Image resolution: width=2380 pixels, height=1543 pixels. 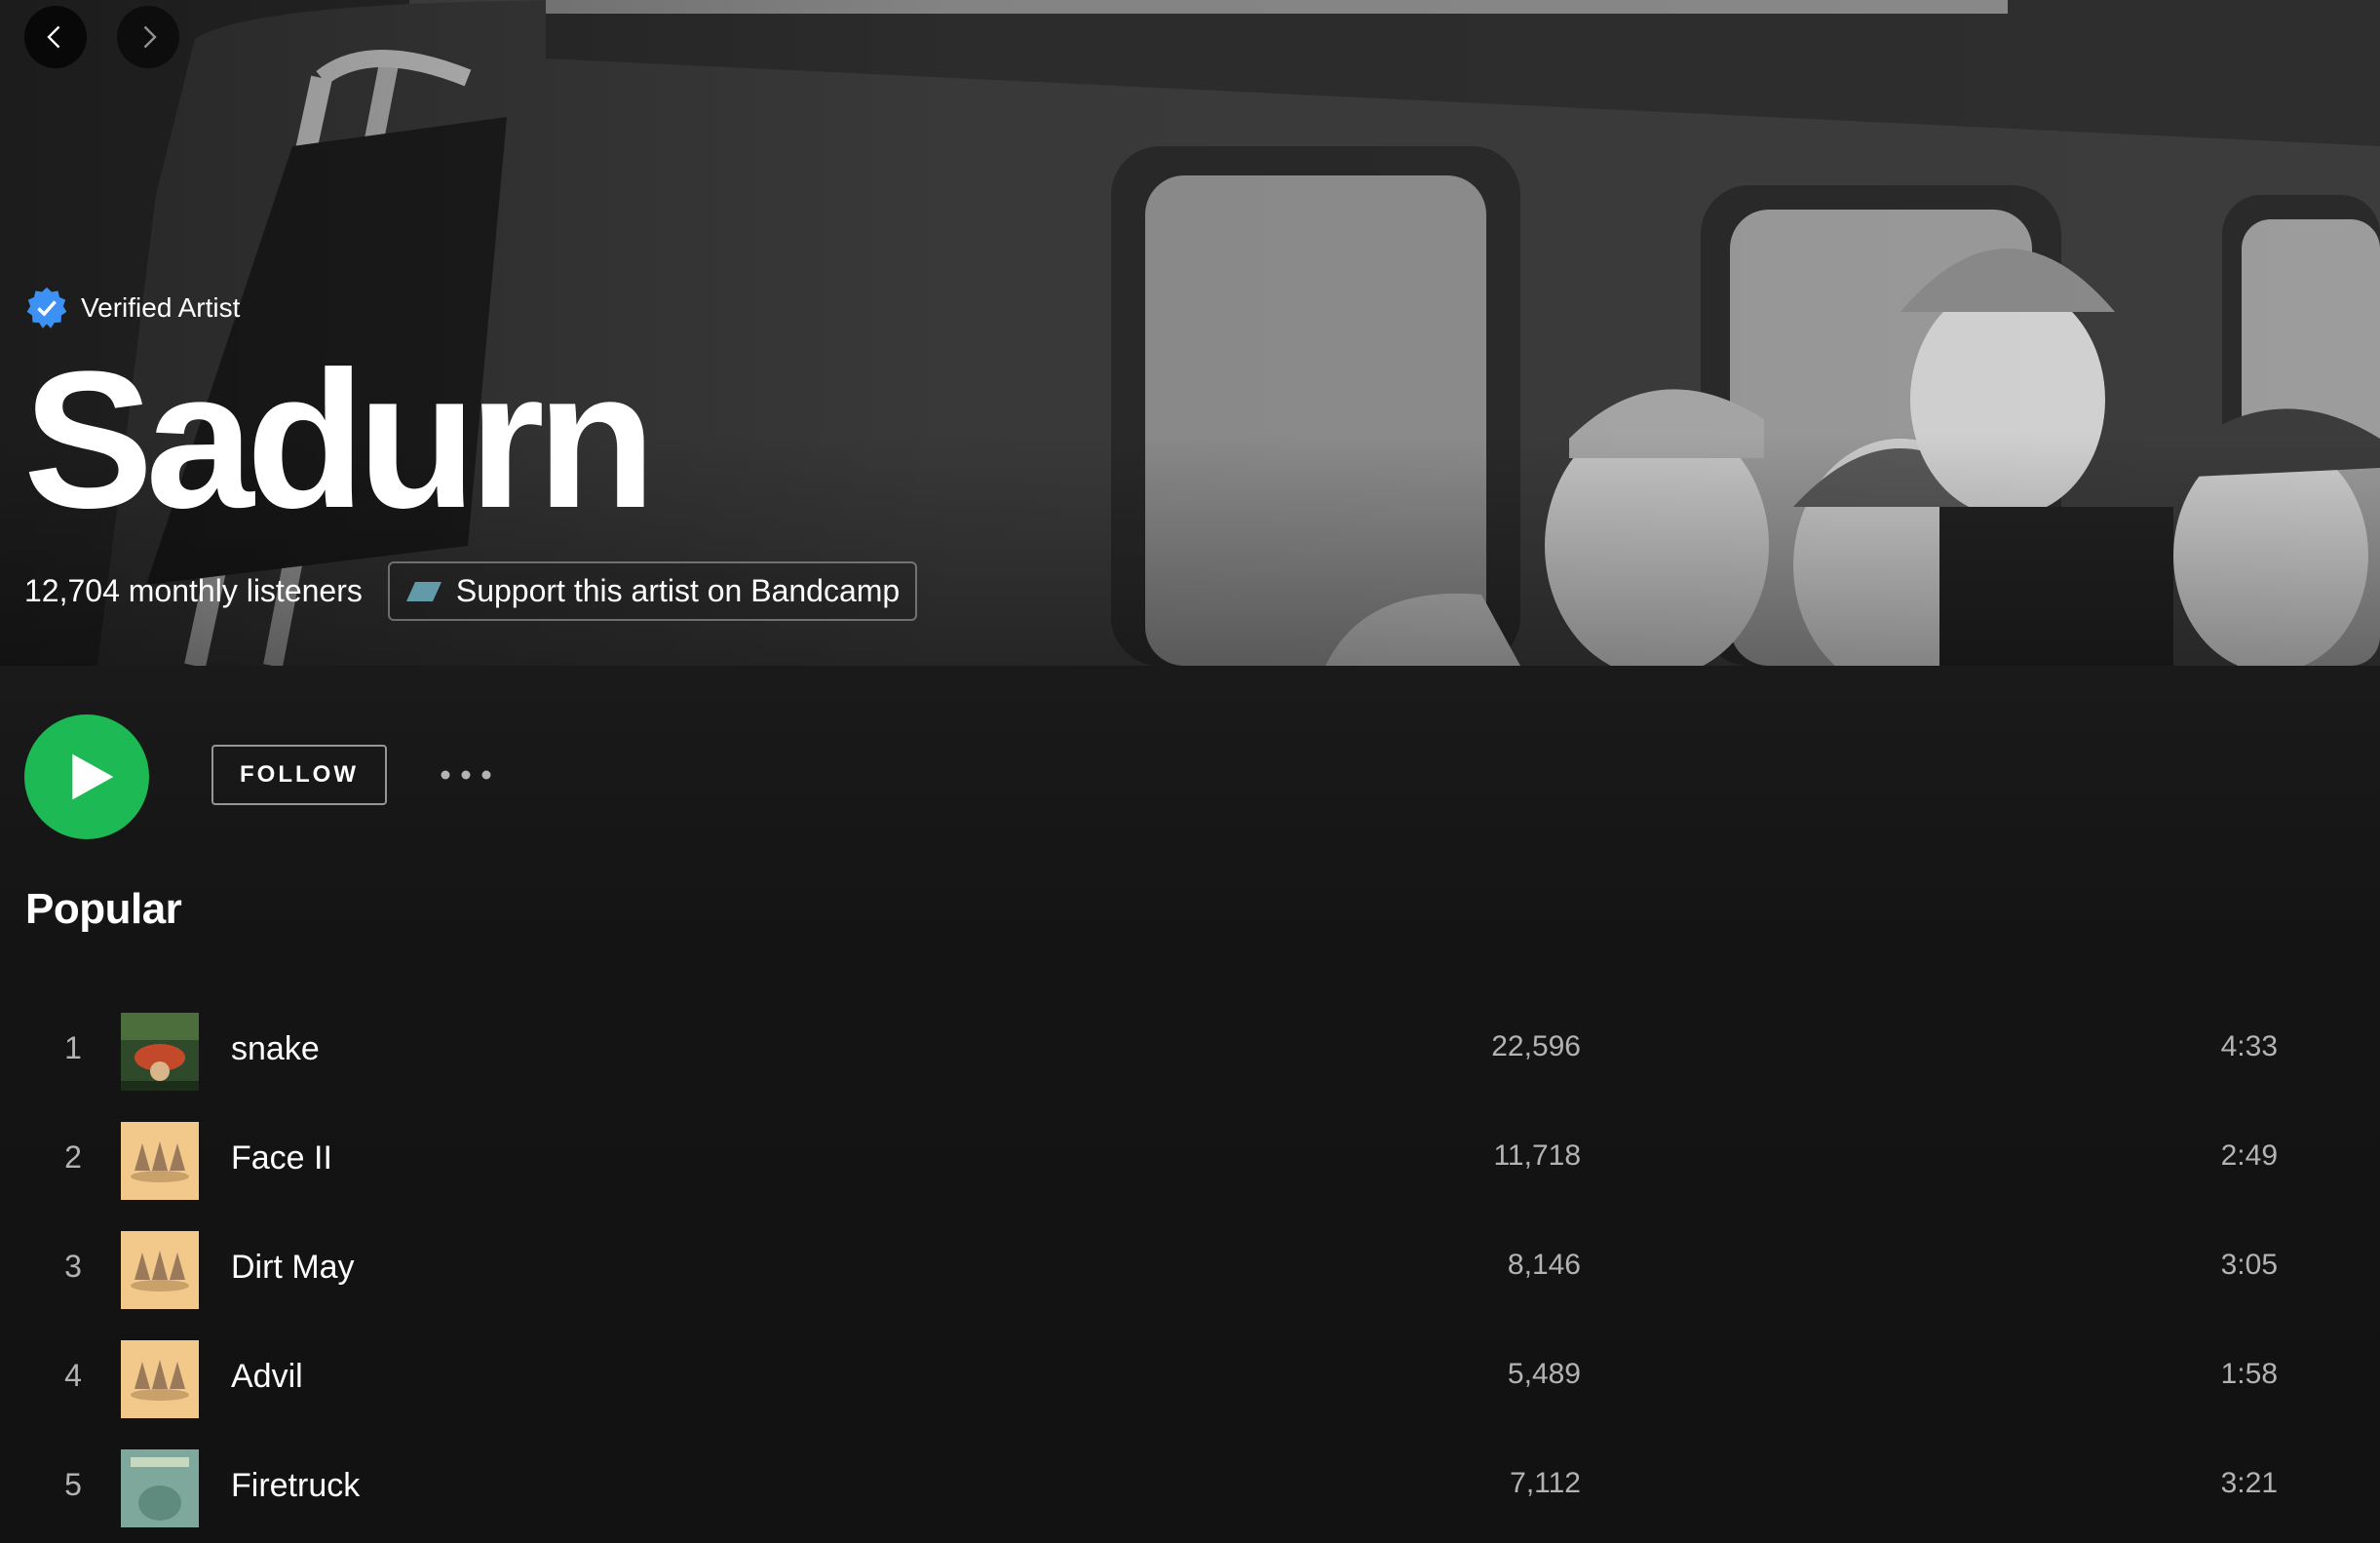 I want to click on back-button, so click(x=55, y=37).